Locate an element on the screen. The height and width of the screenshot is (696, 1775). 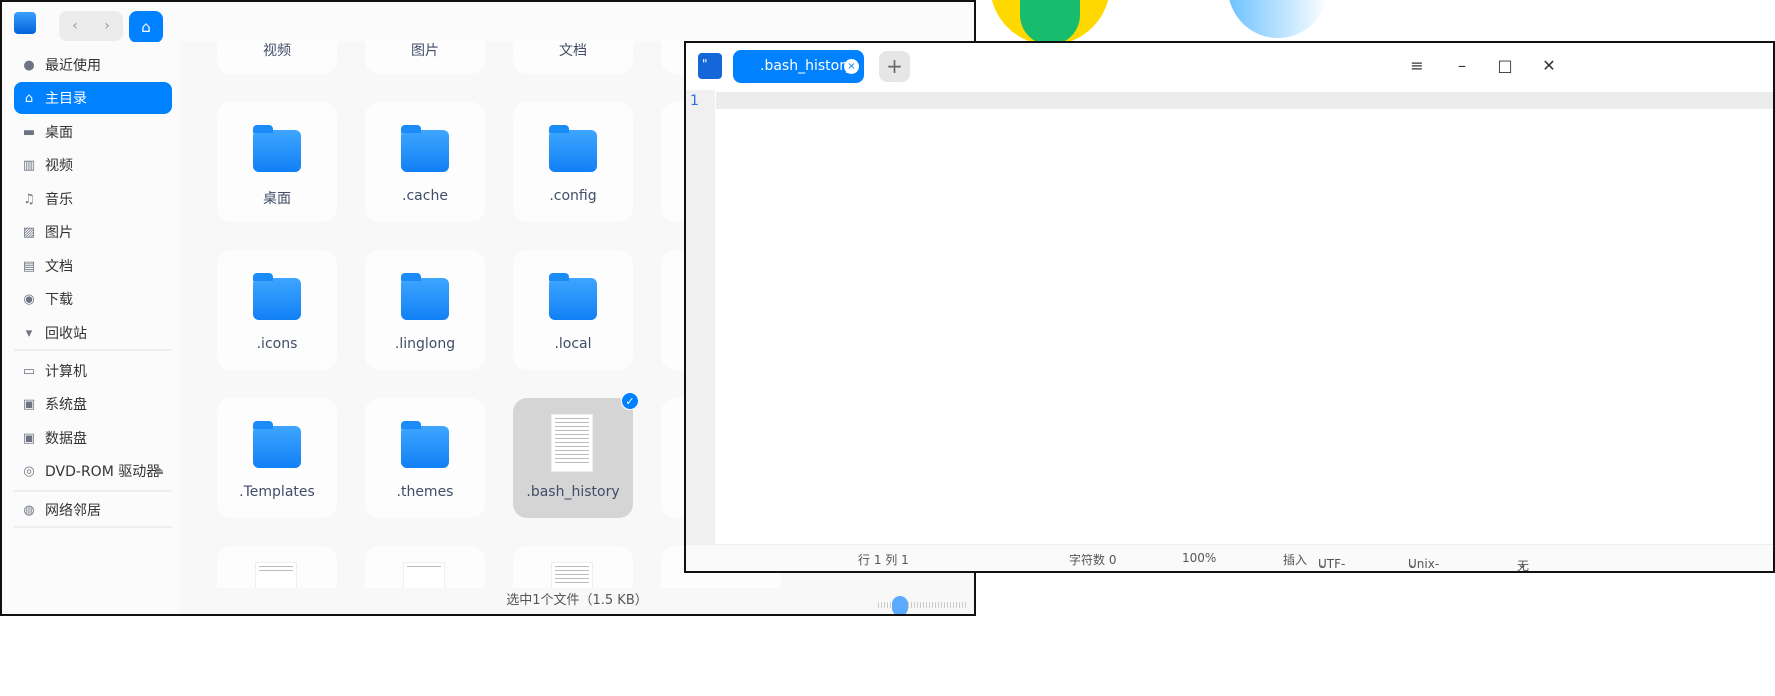
picture-icon: ▨ is located at coordinates (29, 232).